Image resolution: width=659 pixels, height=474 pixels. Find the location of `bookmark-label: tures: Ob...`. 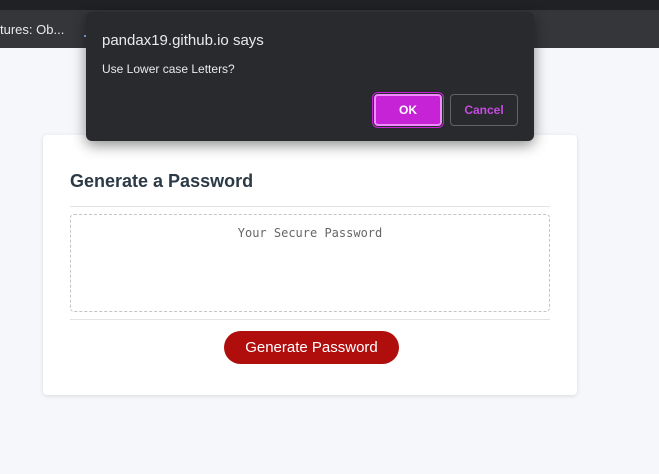

bookmark-label: tures: Ob... is located at coordinates (32, 29).